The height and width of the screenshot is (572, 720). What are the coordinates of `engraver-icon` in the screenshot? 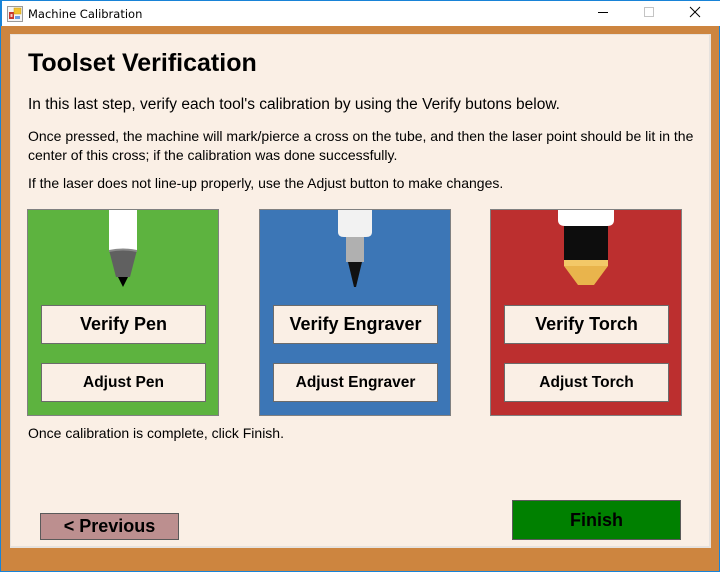 It's located at (355, 250).